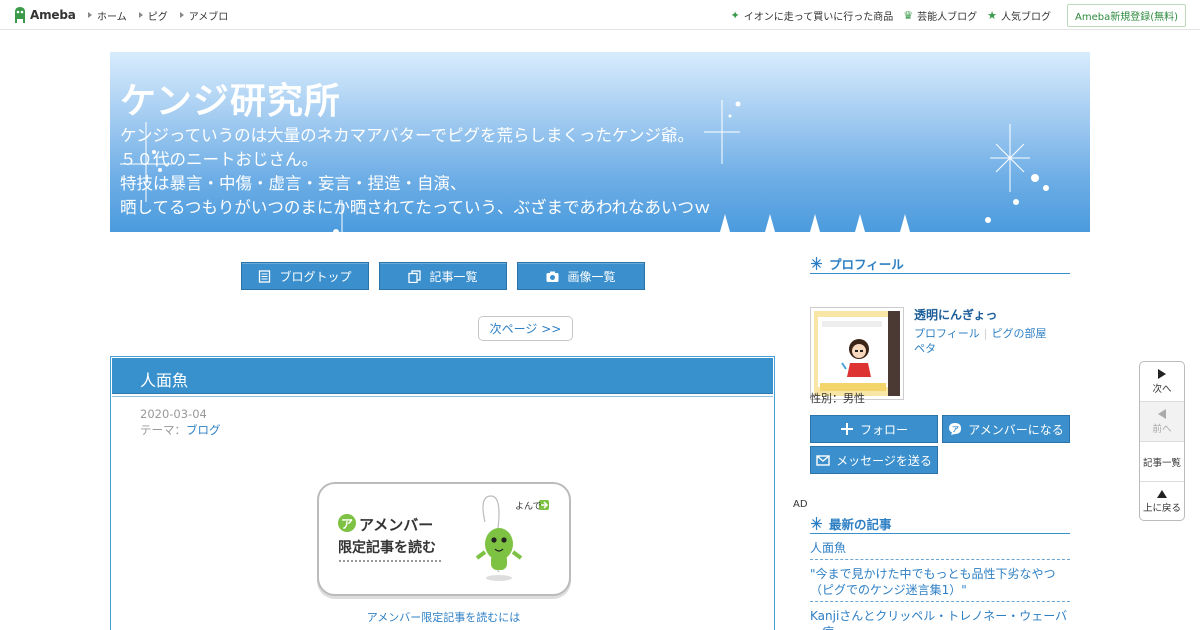  Describe the element at coordinates (164, 379) in the screenshot. I see `article-title: 人面魚` at that location.